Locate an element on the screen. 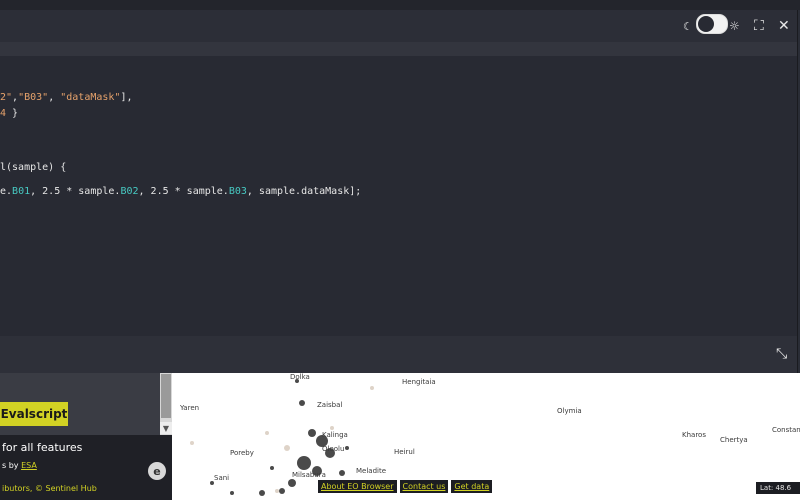 This screenshot has width=800, height=500. code-token: , sample.dataMask]; is located at coordinates (304, 191).